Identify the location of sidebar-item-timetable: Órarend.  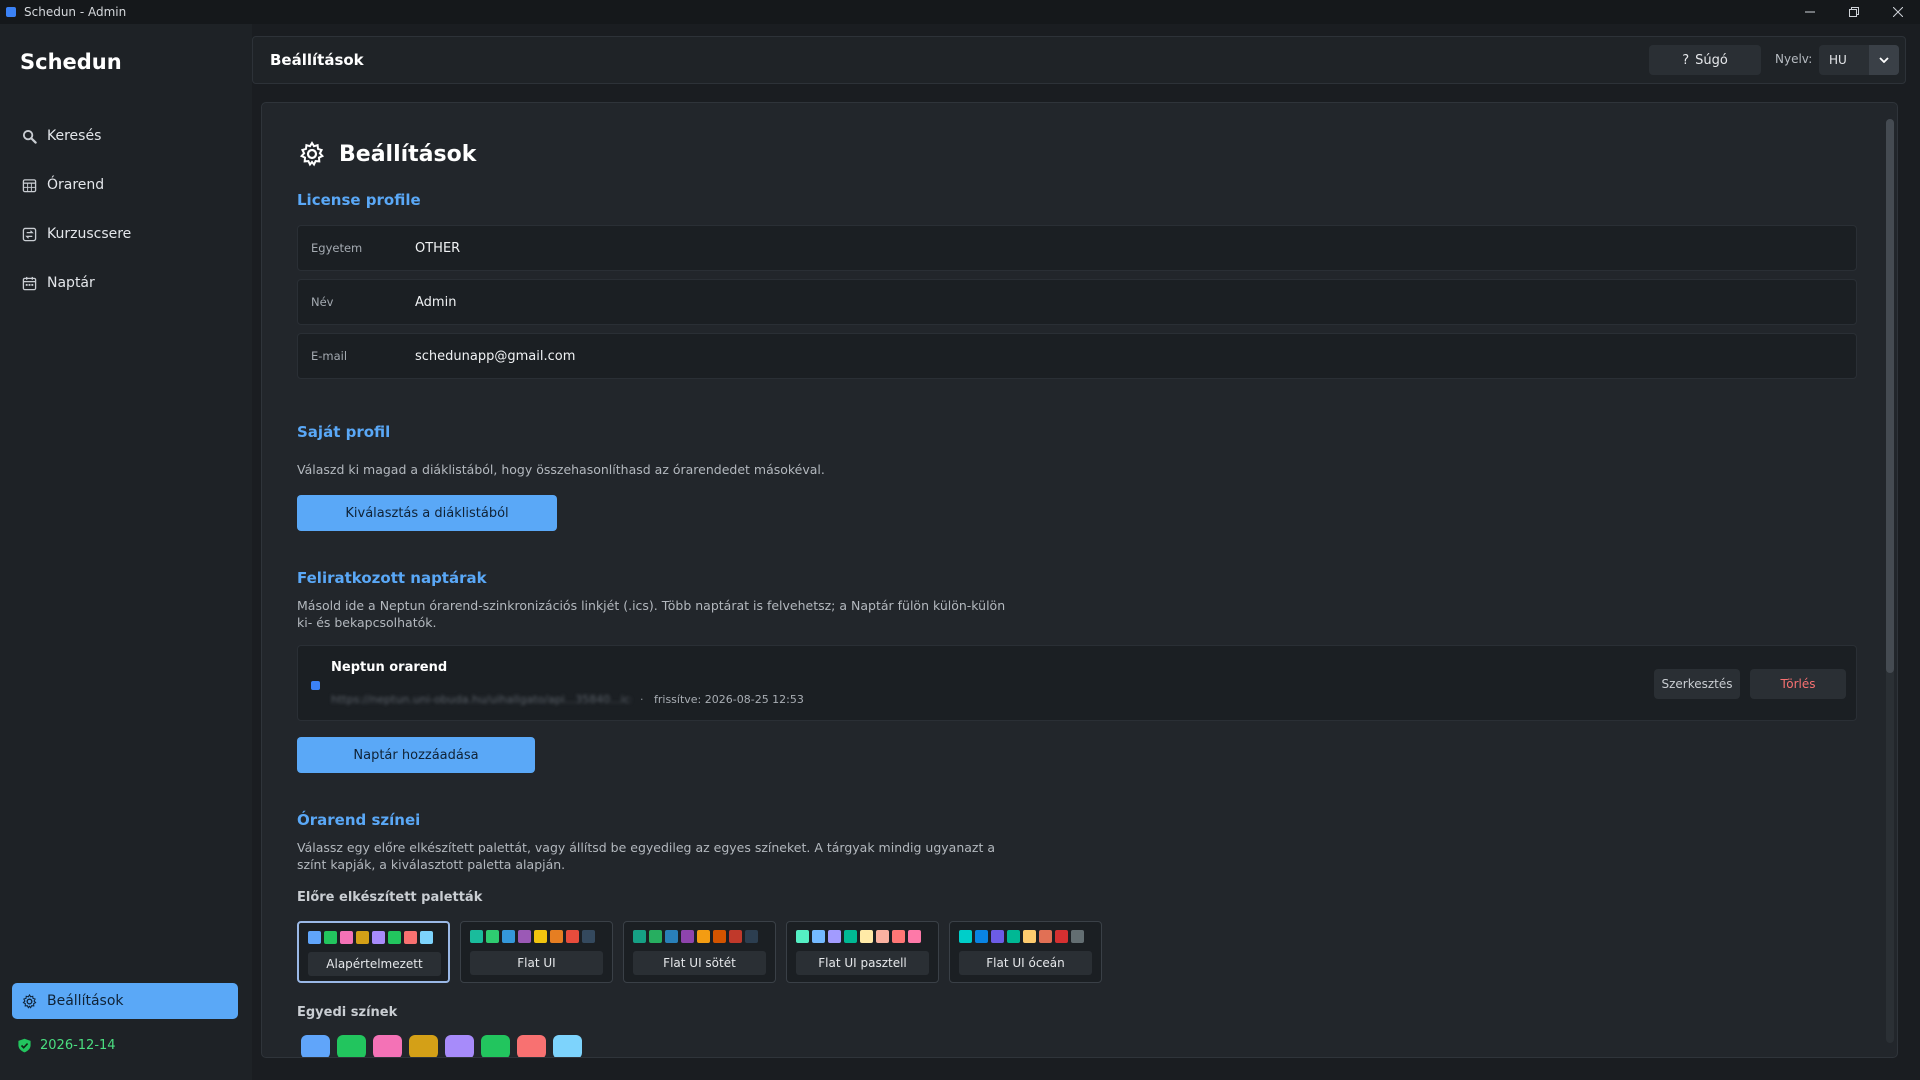
(125, 185).